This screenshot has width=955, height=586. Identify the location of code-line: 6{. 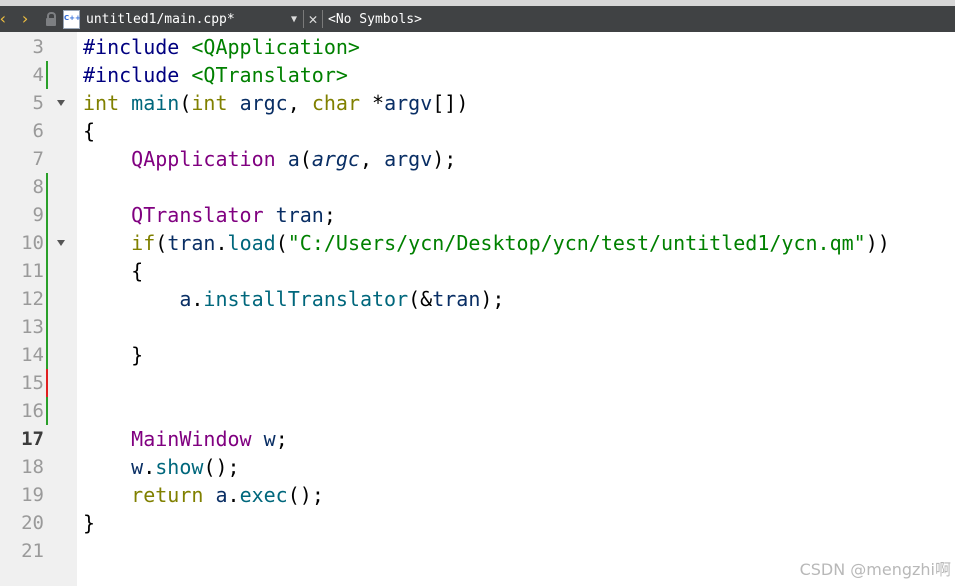
(477, 131).